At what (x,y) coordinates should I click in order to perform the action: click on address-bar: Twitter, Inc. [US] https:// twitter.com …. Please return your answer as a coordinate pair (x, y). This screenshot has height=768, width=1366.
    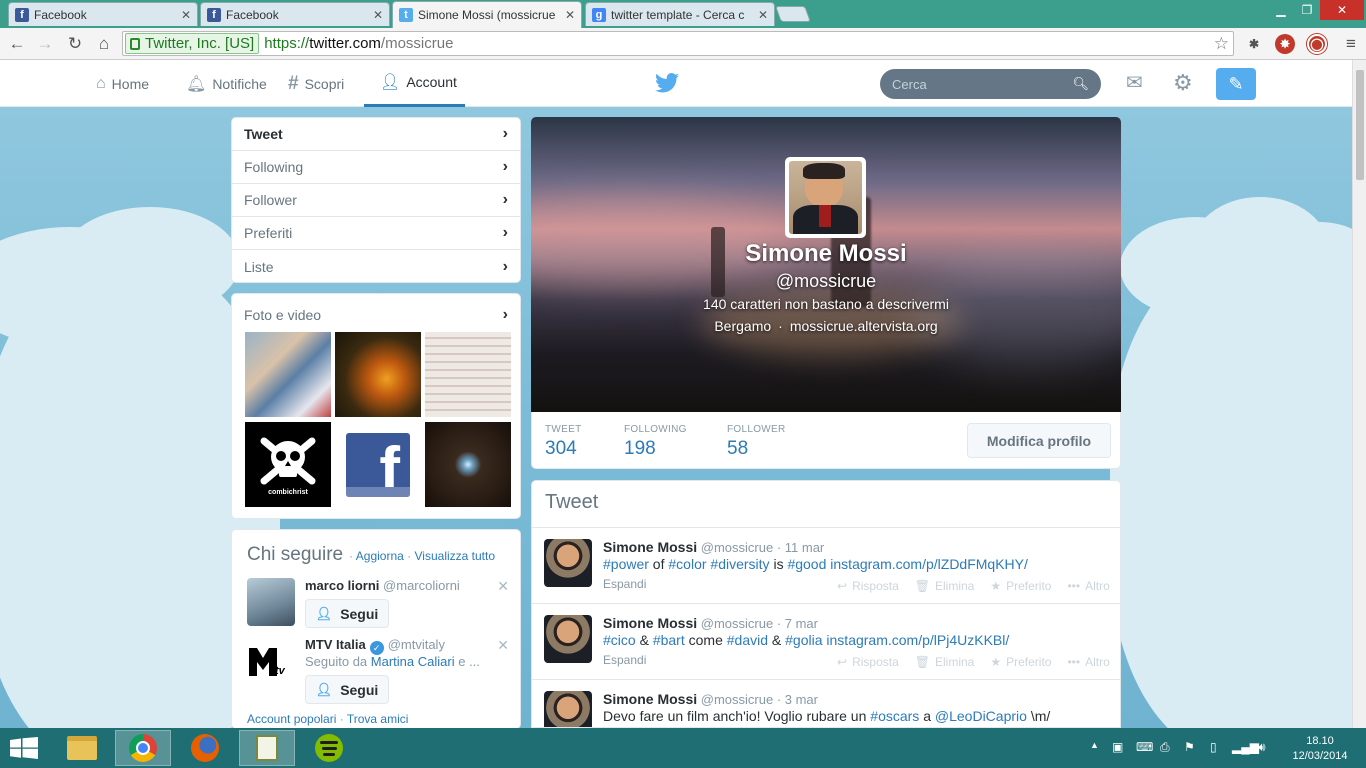
    Looking at the image, I should click on (678, 43).